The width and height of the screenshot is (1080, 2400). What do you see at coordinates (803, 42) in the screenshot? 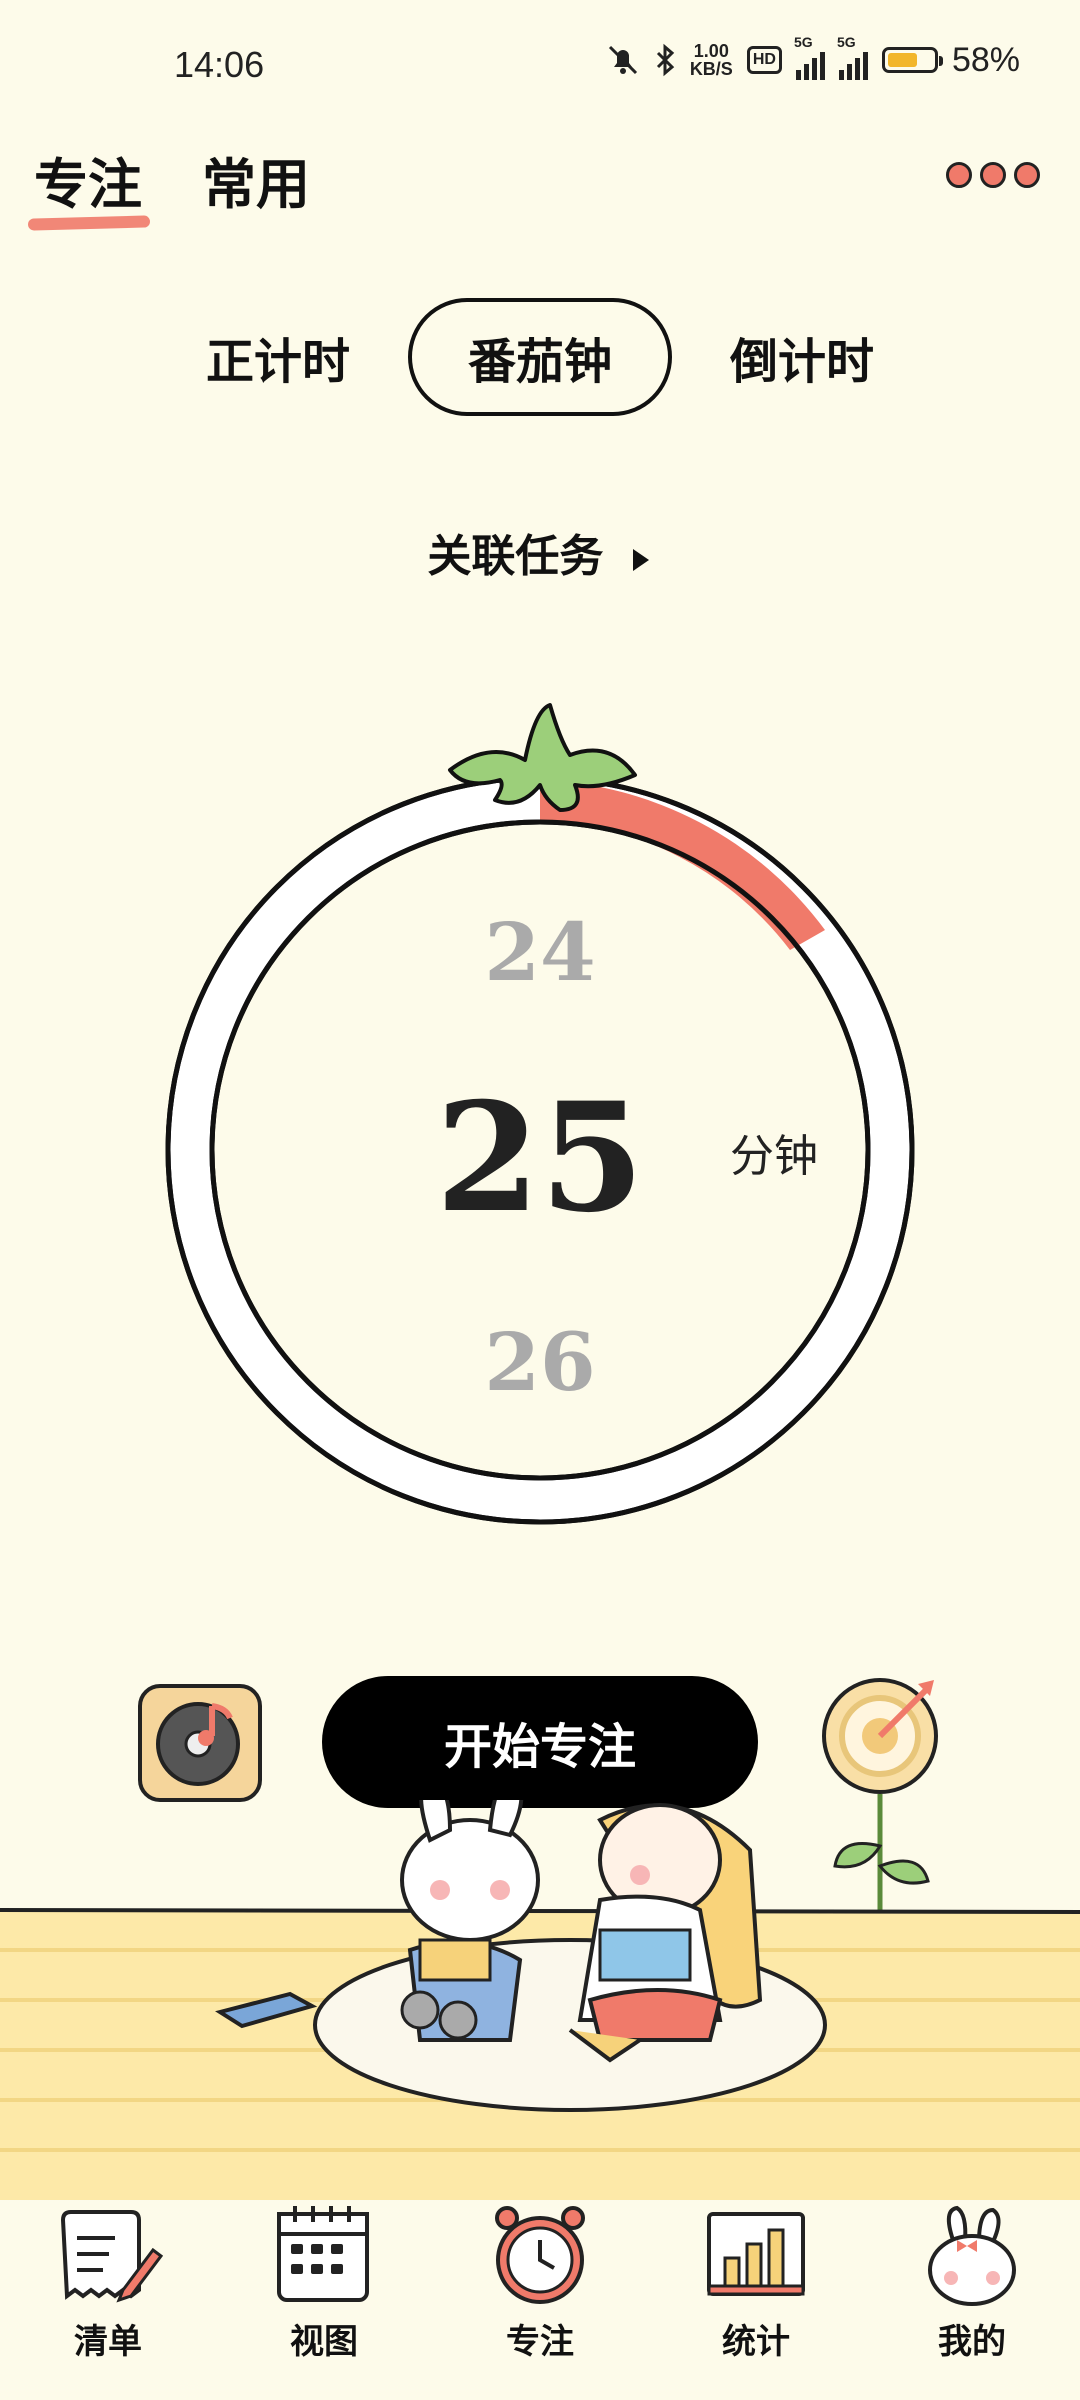
I see `signal-label: 5G` at bounding box center [803, 42].